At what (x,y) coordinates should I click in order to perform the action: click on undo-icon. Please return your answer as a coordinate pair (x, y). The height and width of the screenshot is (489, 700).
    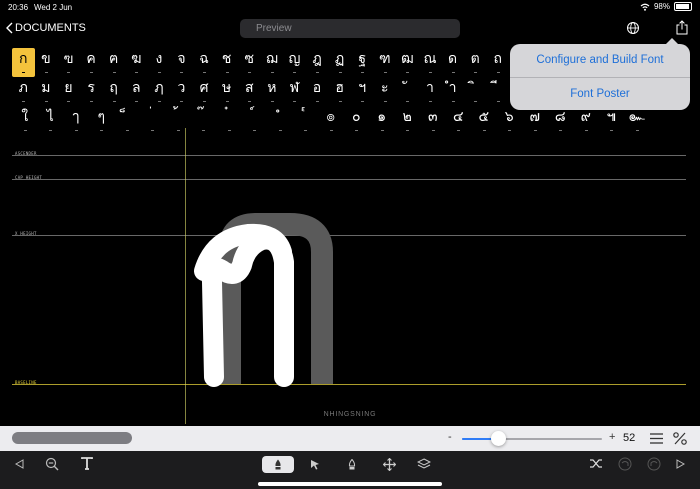
    Looking at the image, I should click on (625, 464).